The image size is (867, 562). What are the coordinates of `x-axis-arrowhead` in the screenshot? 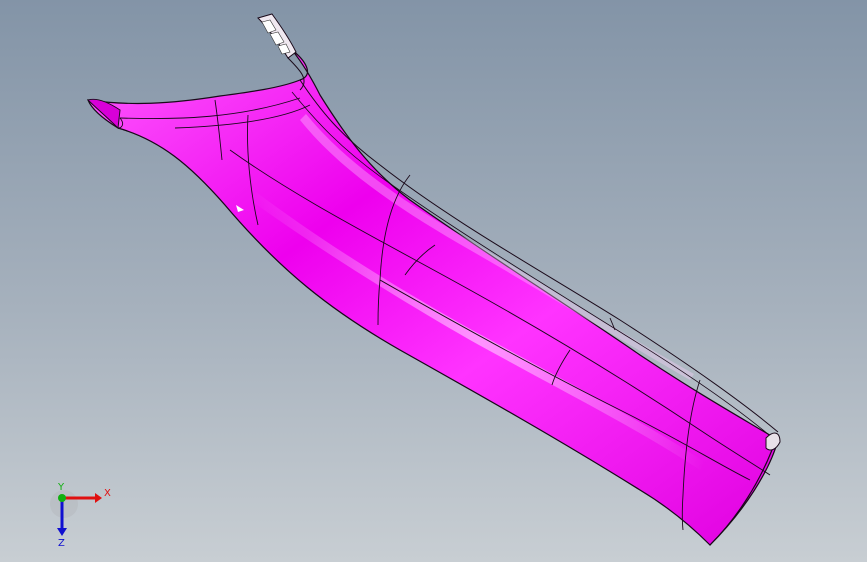 It's located at (98, 498).